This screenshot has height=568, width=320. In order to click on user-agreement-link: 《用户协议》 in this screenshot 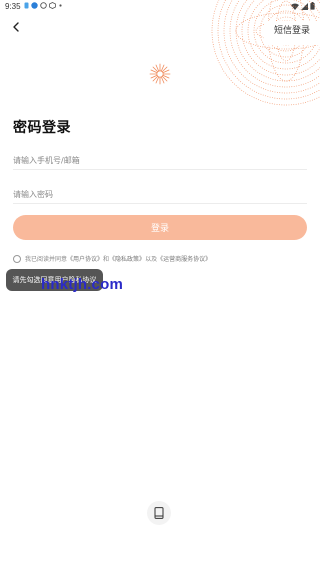, I will do `click(85, 259)`.